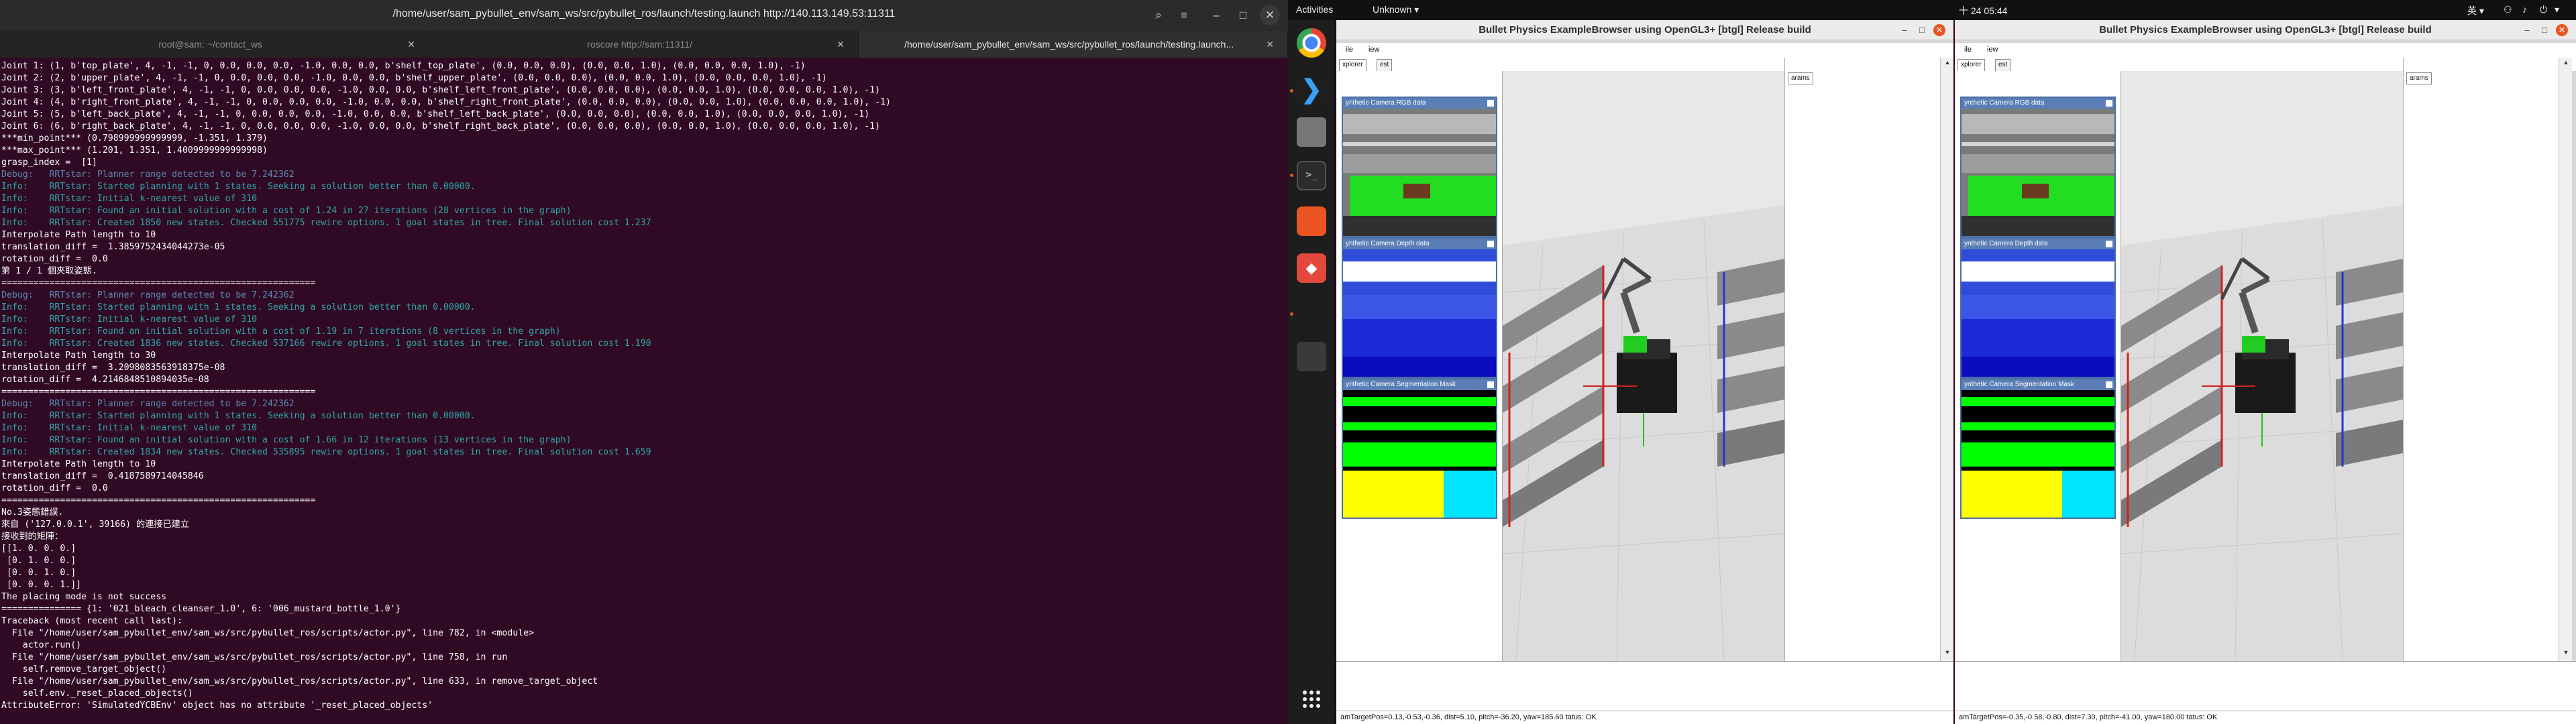 Image resolution: width=2576 pixels, height=724 pixels. I want to click on terminal-tab: roscore http://sam:11311/ ✕, so click(644, 44).